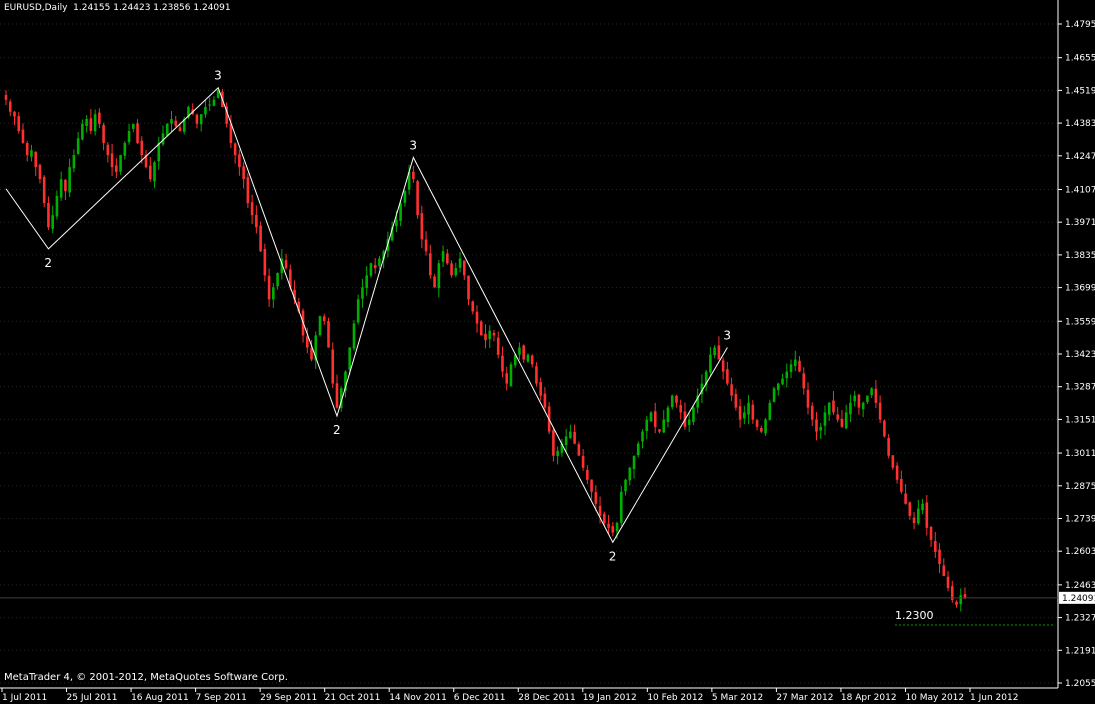 The image size is (1095, 704). I want to click on y-tick-label: 1.46550, so click(1080, 59).